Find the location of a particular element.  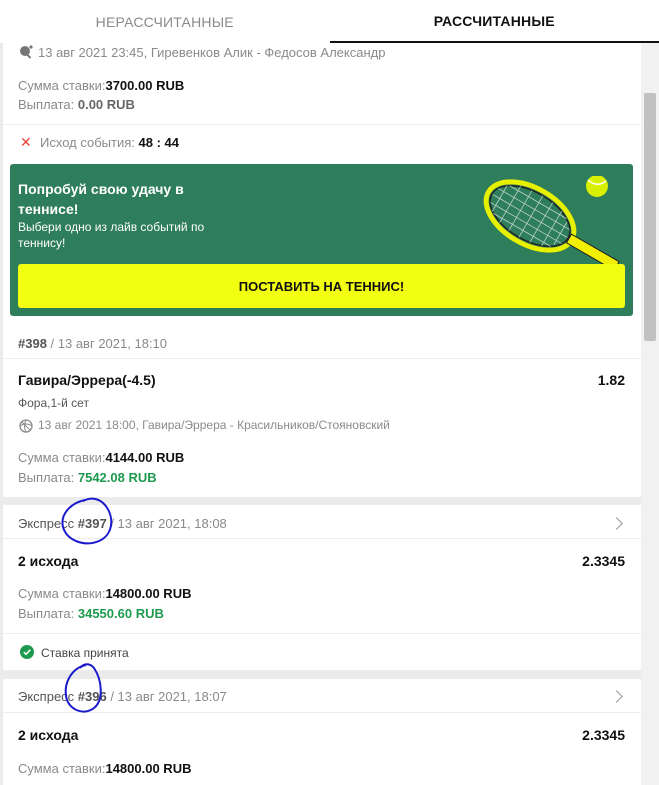

outcome-row: Исход события: 48 : 44 is located at coordinates (109, 142).